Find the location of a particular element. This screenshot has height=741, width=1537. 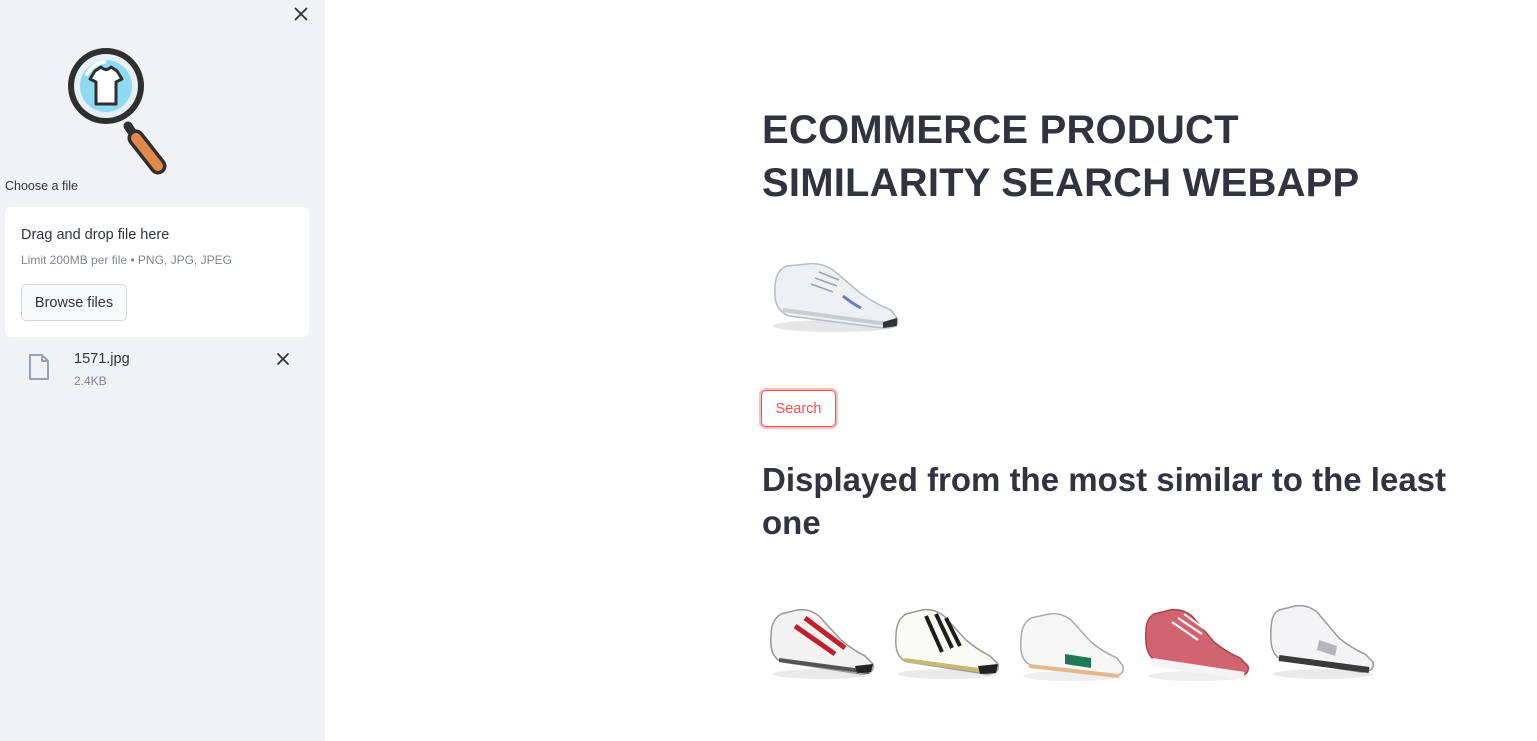

search-button: Search is located at coordinates (798, 408).